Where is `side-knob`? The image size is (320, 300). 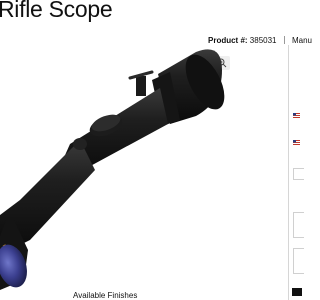 side-knob is located at coordinates (80, 144).